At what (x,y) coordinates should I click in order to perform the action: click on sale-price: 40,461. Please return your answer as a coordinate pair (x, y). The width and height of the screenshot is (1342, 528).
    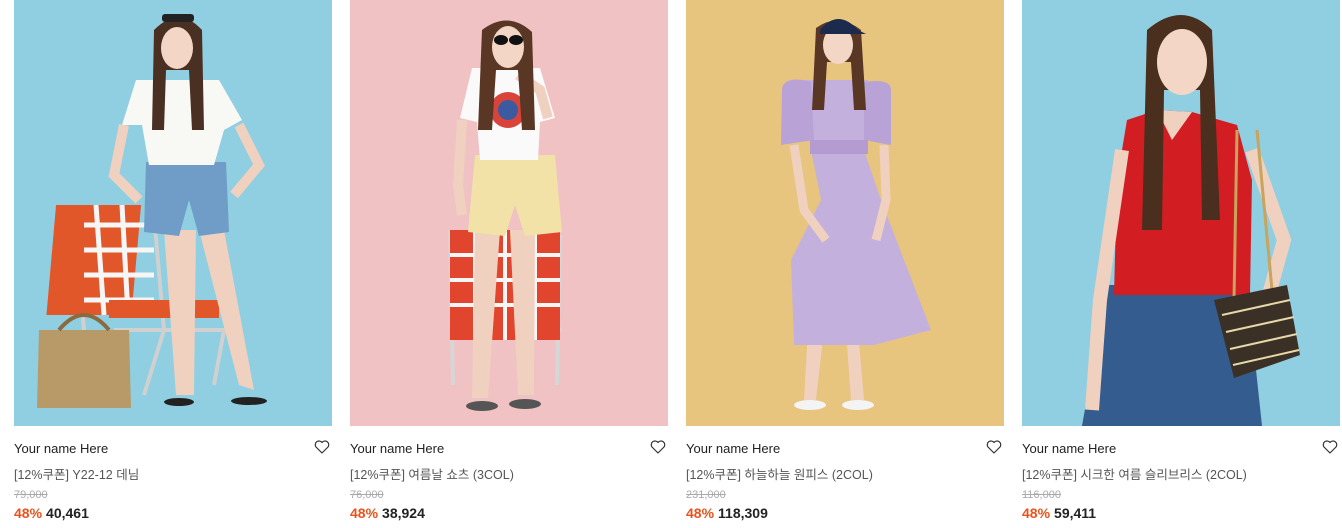
    Looking at the image, I should click on (67, 513).